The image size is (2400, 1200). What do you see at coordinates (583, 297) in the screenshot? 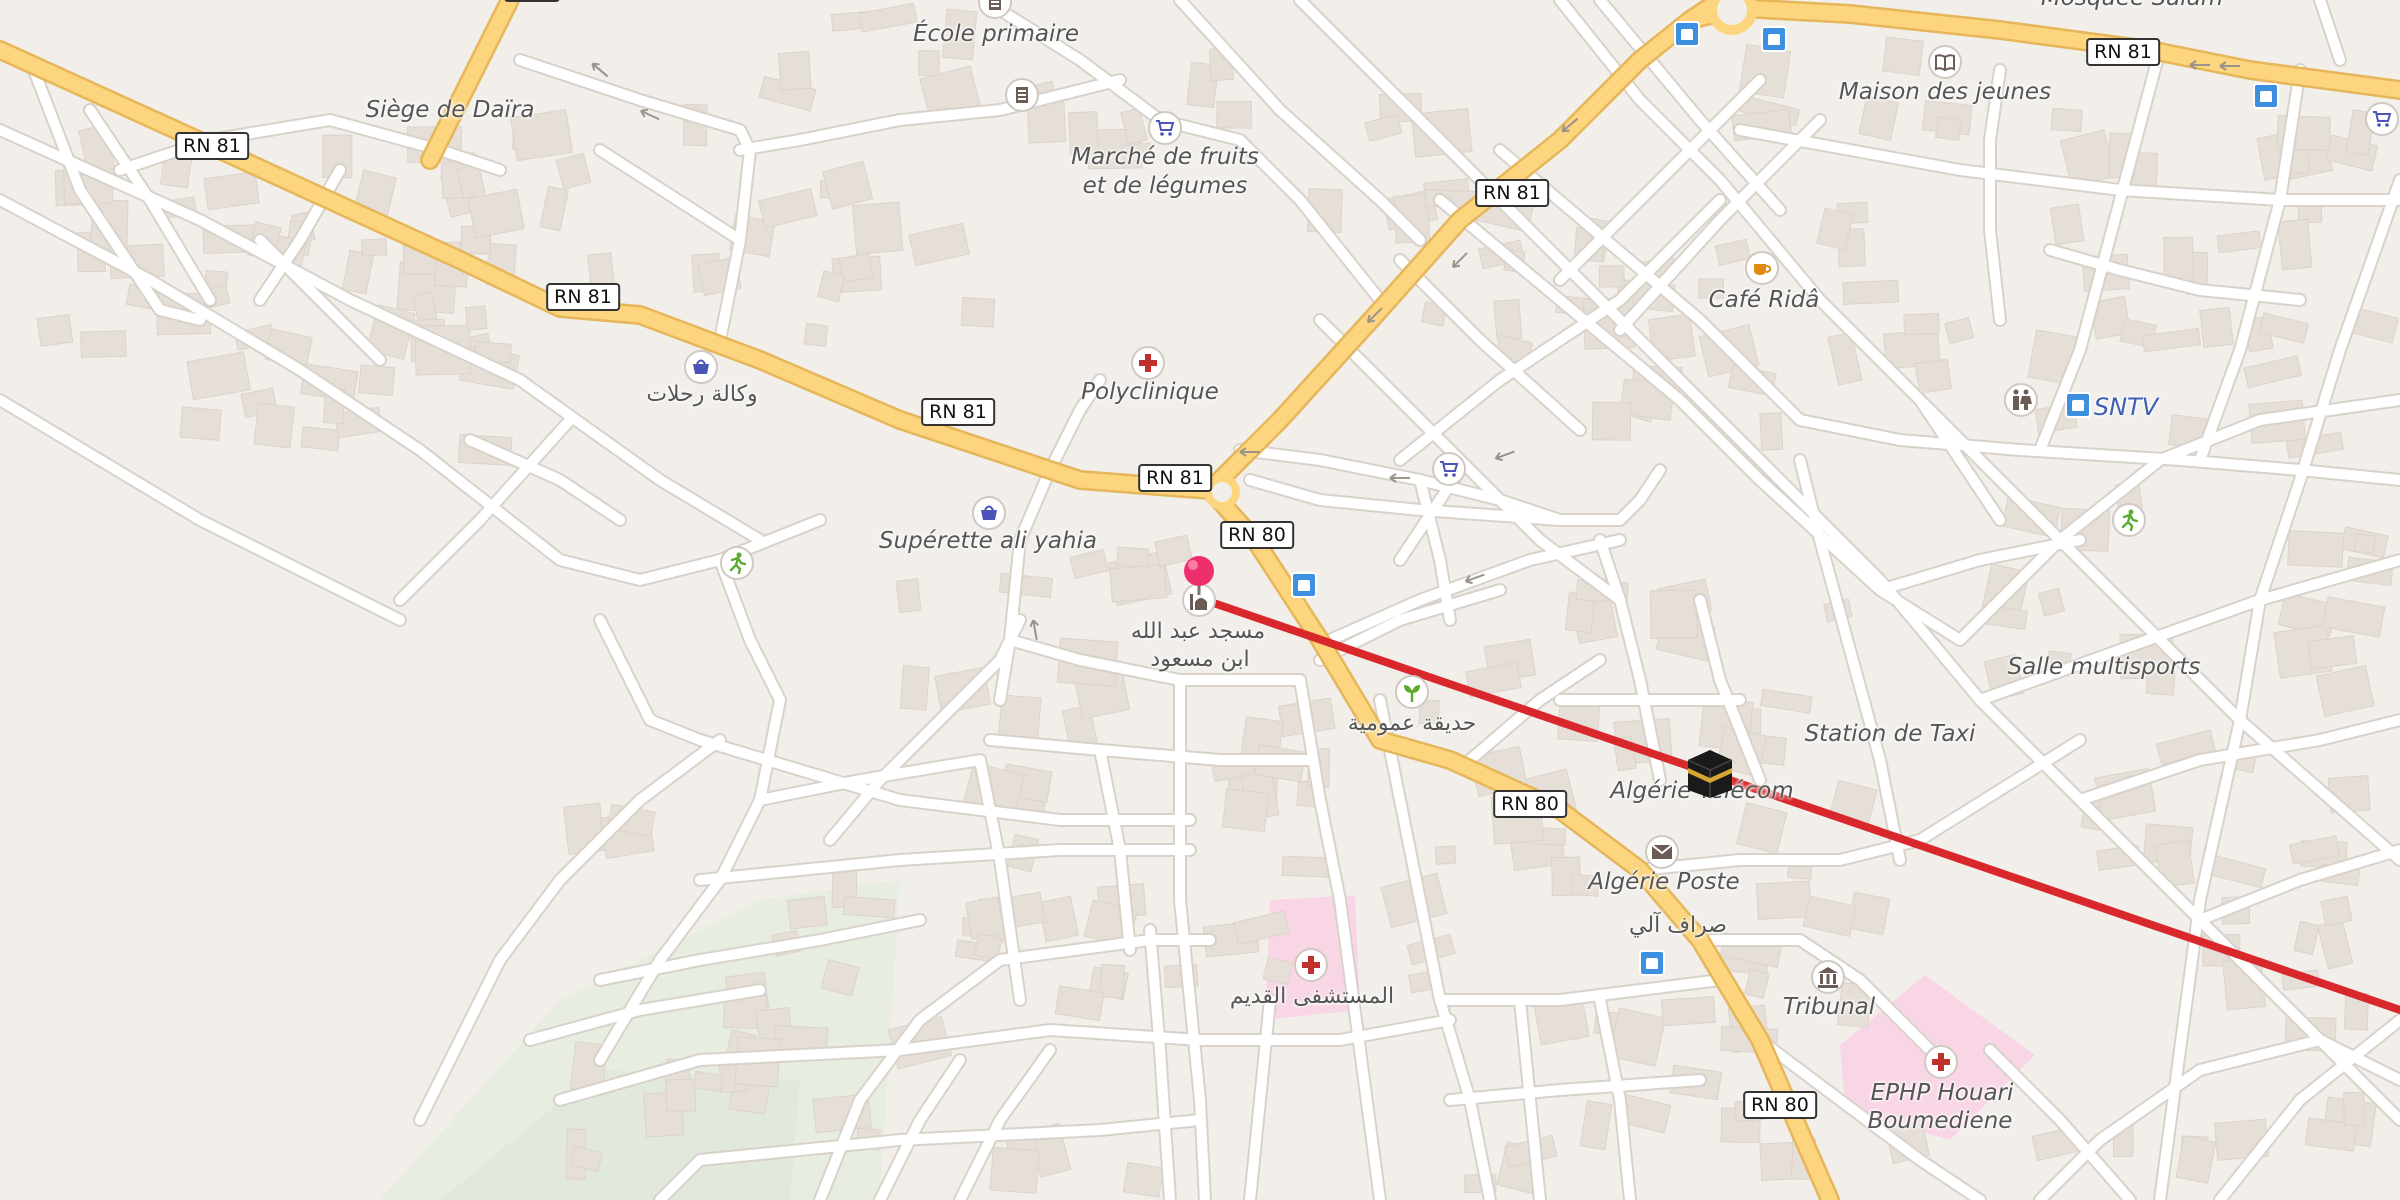
I see `road-shield-rn81-b: RN 81` at bounding box center [583, 297].